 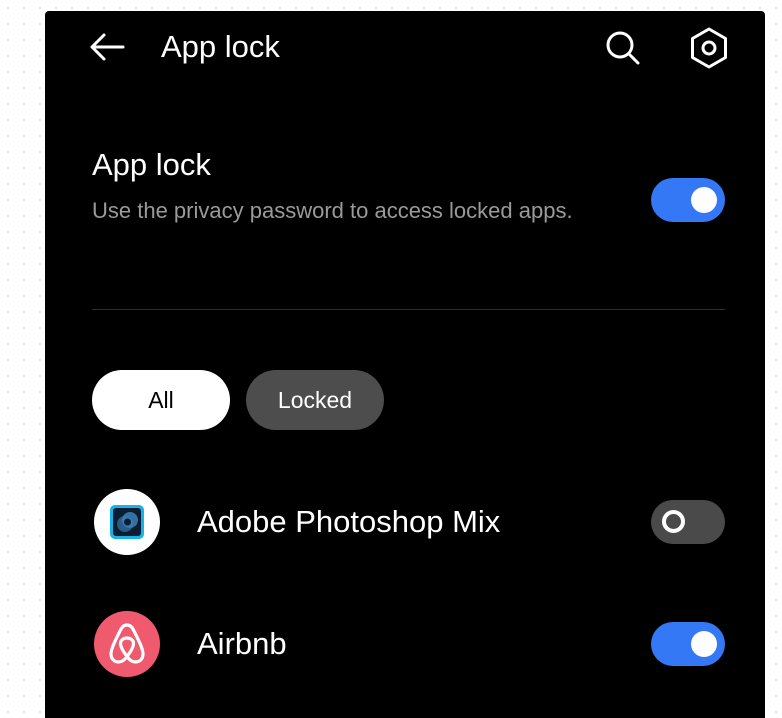 I want to click on app-lock-setting-title: App lock, so click(x=151, y=164).